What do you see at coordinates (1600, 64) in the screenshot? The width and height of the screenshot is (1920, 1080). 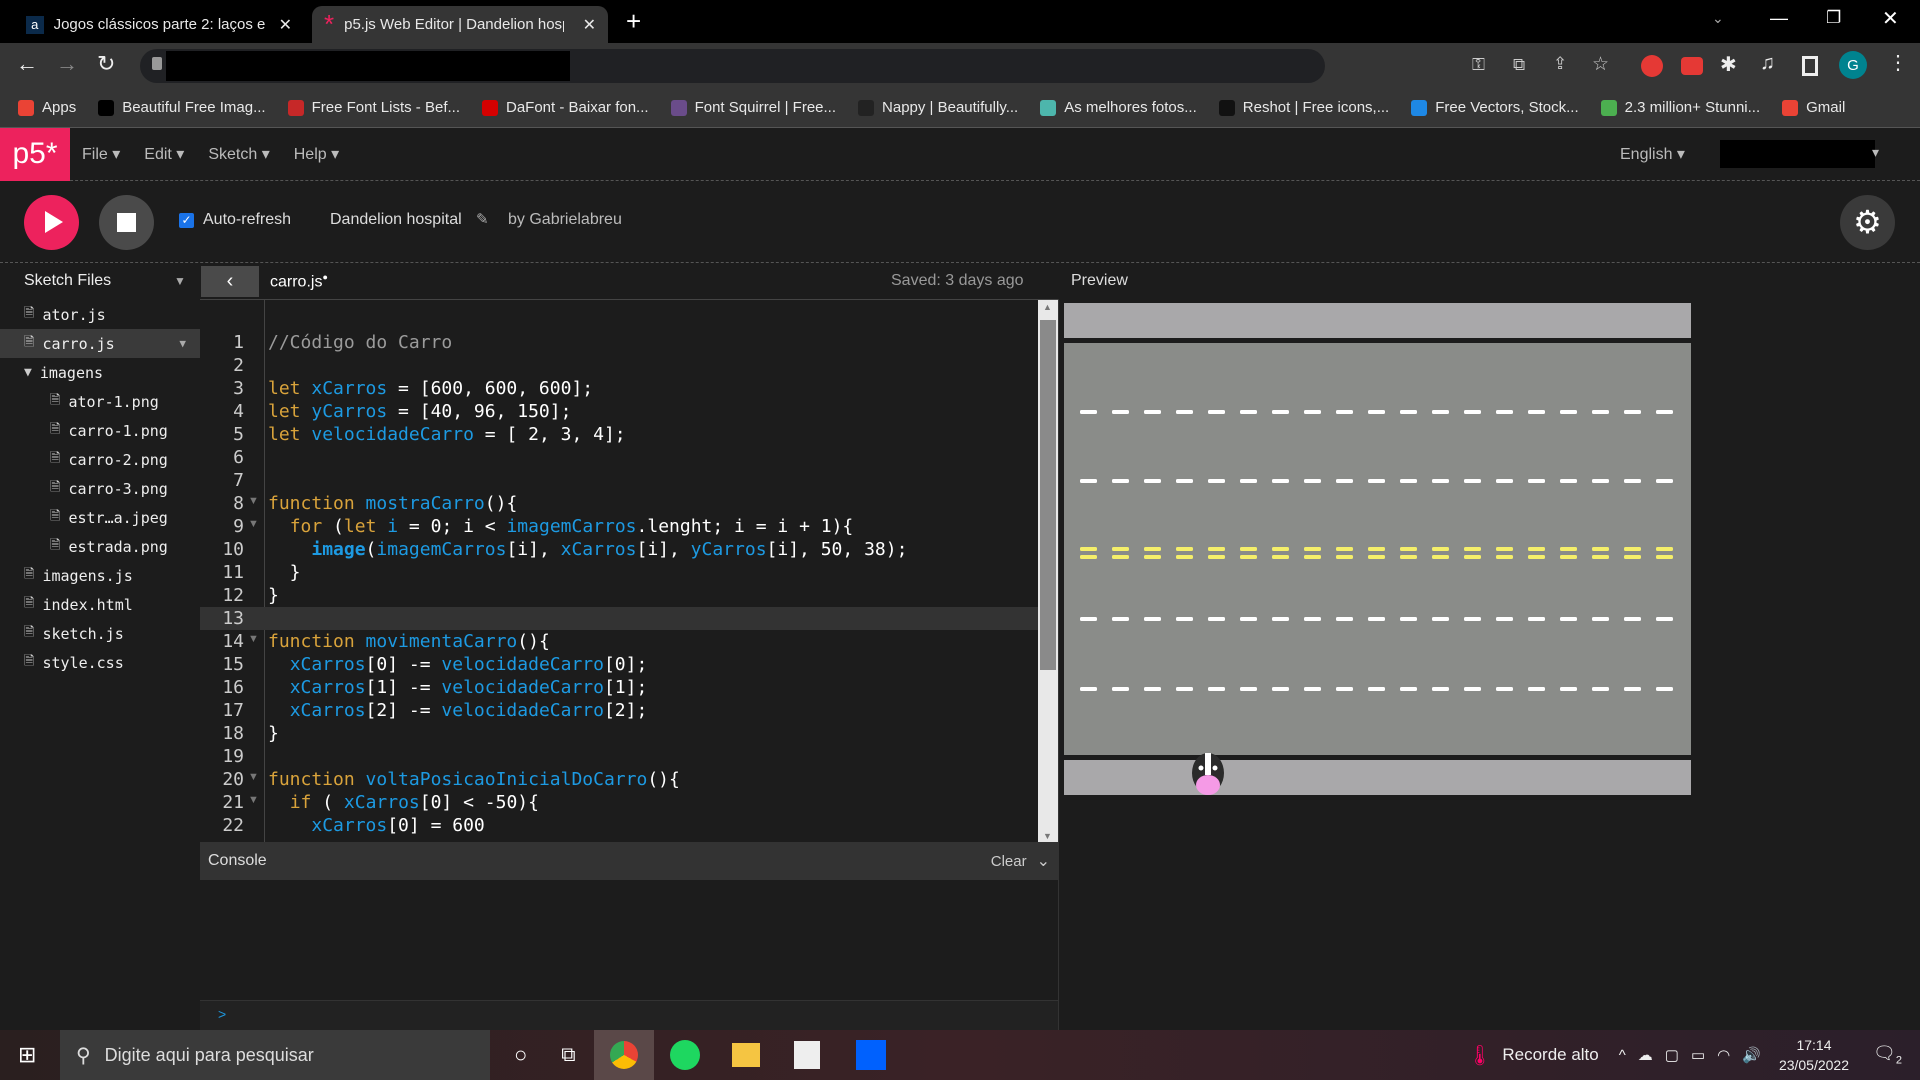 I see `bookmark-star-icon: ☆` at bounding box center [1600, 64].